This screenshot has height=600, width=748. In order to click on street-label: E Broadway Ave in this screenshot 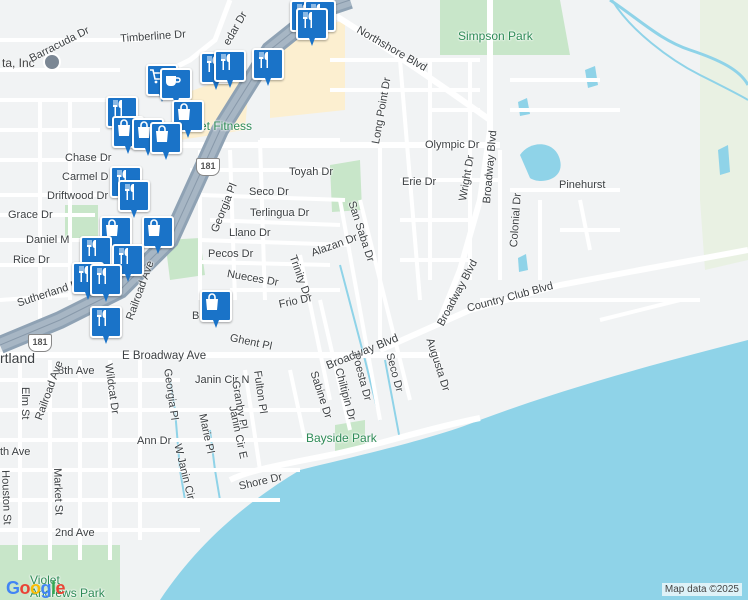, I will do `click(164, 356)`.